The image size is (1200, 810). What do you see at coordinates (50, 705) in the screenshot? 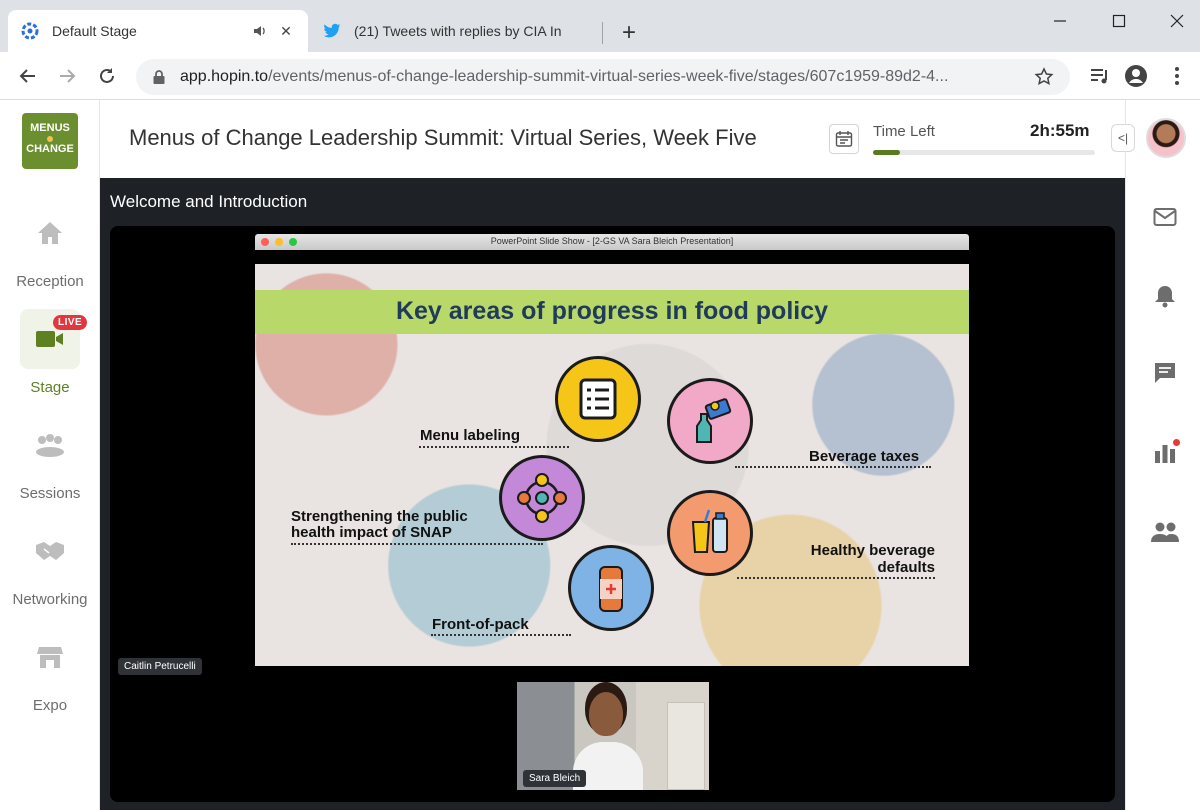
I see `nav-label: Expo` at bounding box center [50, 705].